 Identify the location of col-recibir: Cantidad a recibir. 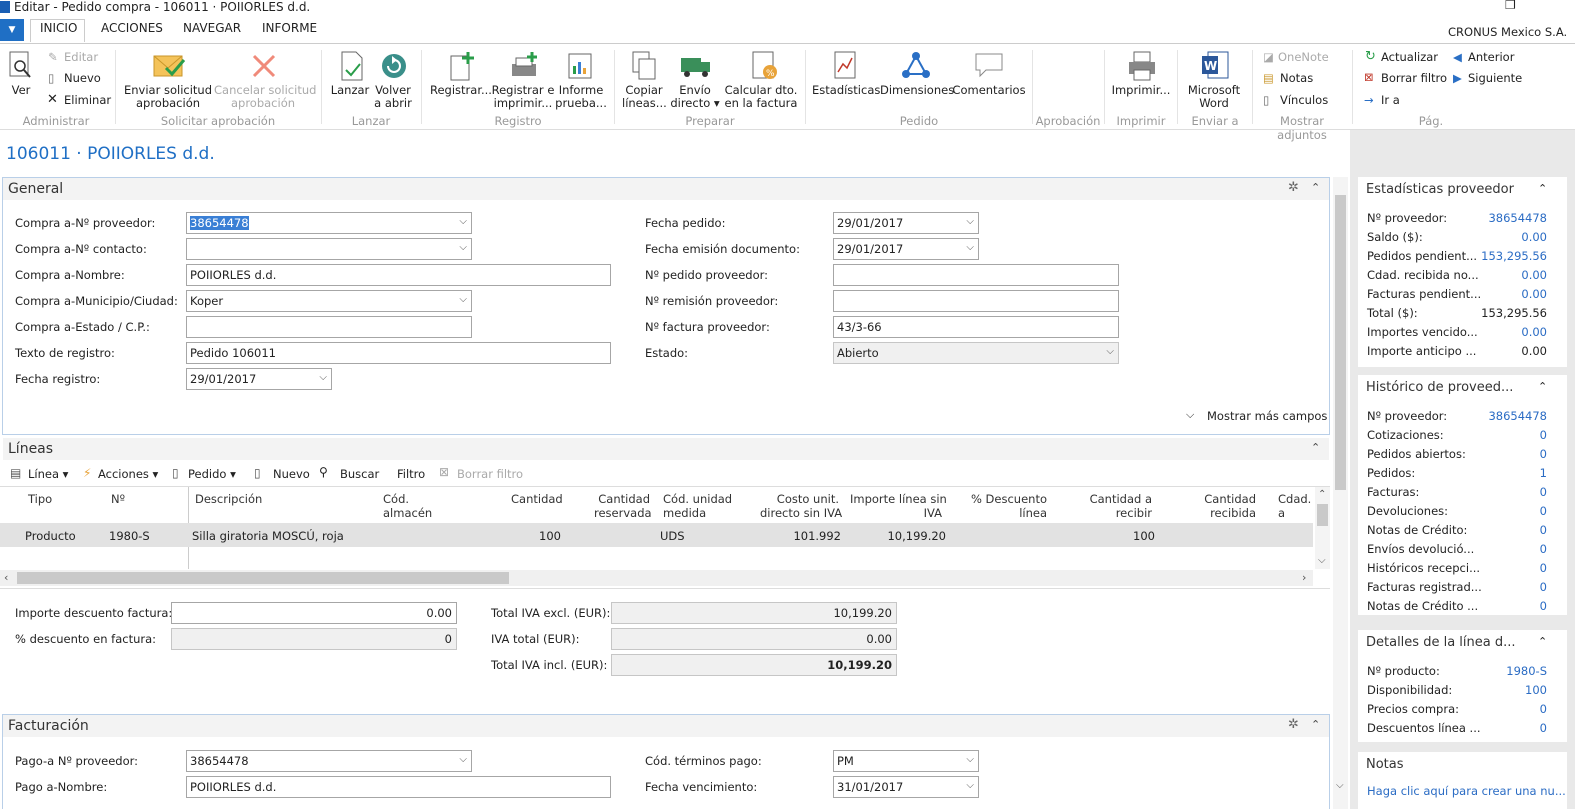
(1117, 506).